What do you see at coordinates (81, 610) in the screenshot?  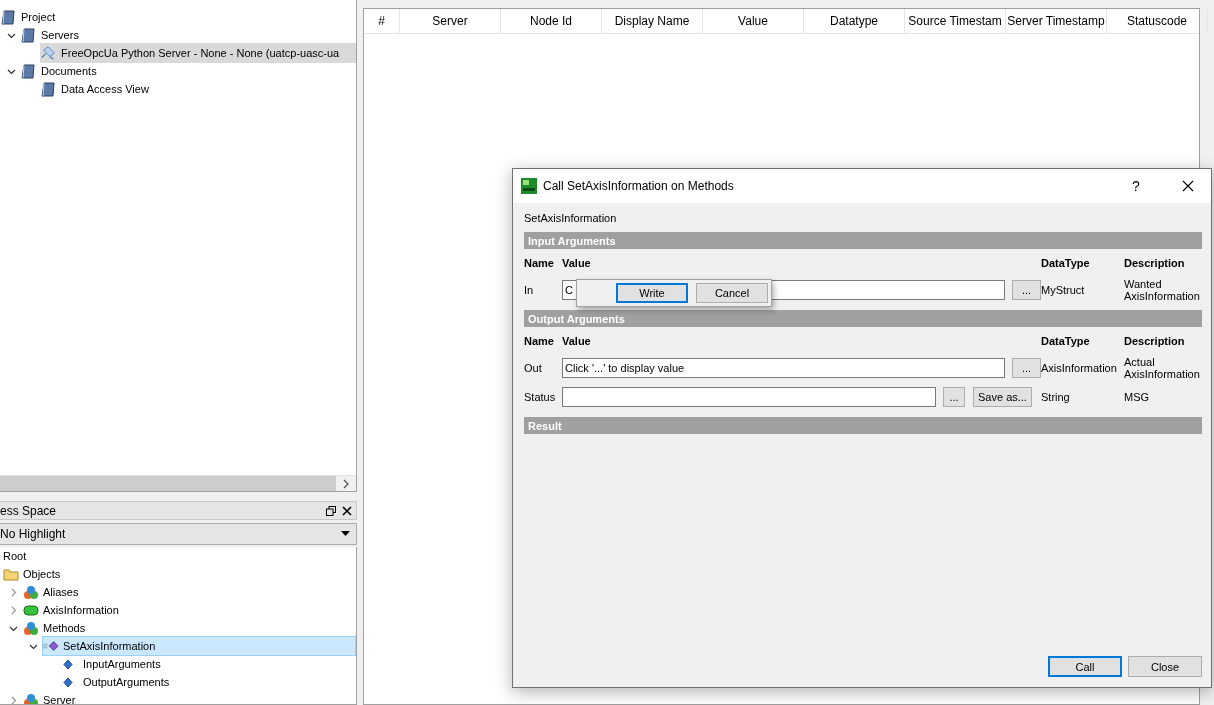 I see `tree-item: AxisInformation` at bounding box center [81, 610].